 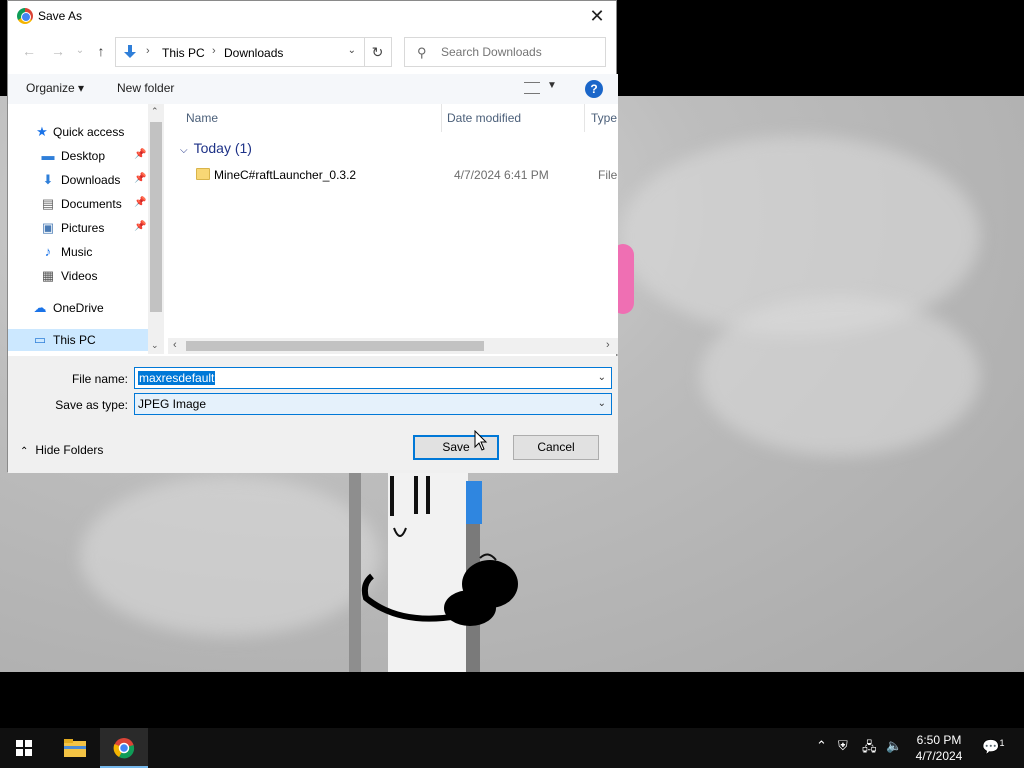 I want to click on notification-icon: 💬, so click(x=991, y=746).